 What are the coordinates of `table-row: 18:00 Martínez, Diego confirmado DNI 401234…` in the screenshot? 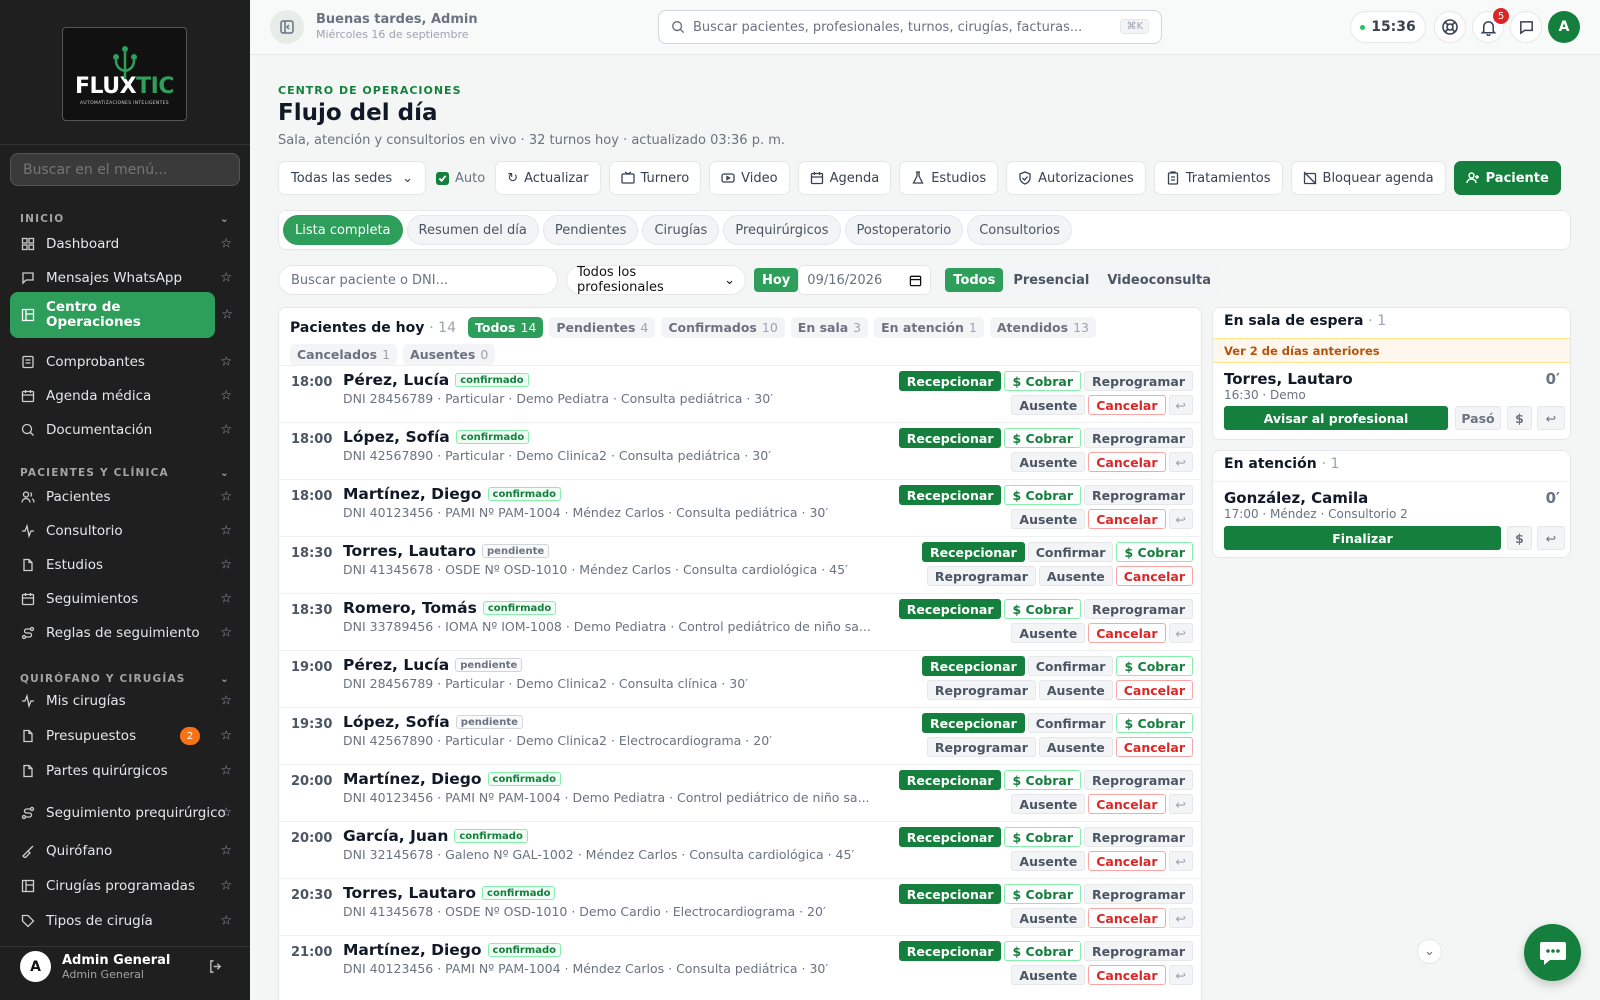 It's located at (740, 507).